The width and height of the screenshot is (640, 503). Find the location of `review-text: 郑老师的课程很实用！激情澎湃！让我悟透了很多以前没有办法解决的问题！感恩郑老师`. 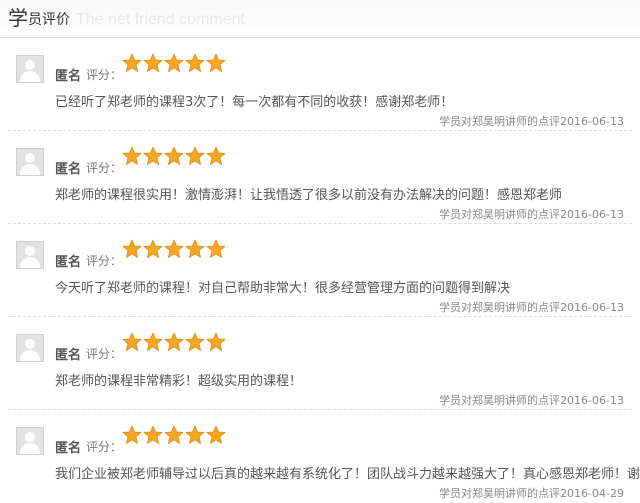

review-text: 郑老师的课程很实用！激情澎湃！让我悟透了很多以前没有办法解决的问题！感恩郑老师 is located at coordinates (309, 195).